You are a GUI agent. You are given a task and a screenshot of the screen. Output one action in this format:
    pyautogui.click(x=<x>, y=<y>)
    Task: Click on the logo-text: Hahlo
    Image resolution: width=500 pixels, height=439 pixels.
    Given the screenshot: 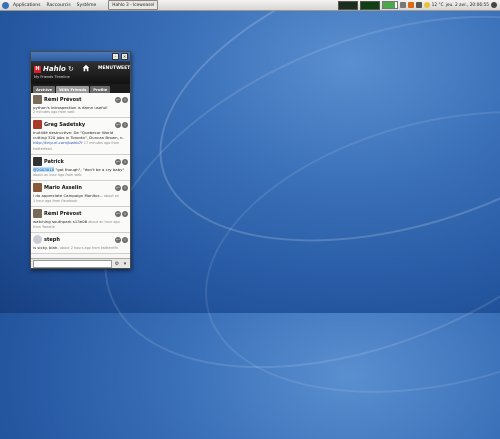 What is the action you would take?
    pyautogui.click(x=54, y=69)
    